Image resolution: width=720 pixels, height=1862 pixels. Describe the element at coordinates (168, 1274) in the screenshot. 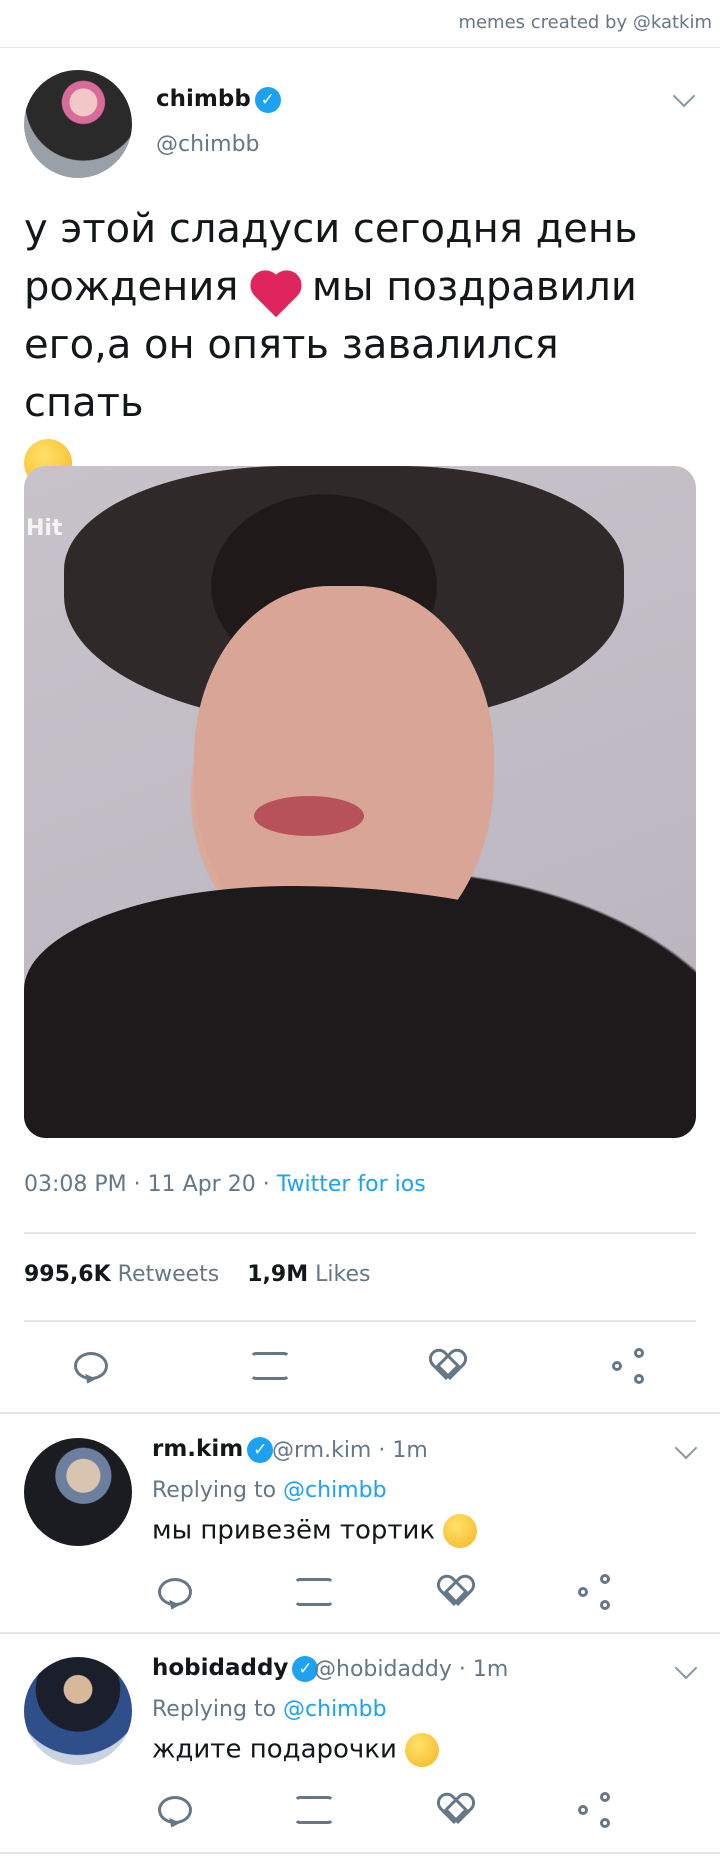

I see `retweets-label: Retweets` at that location.